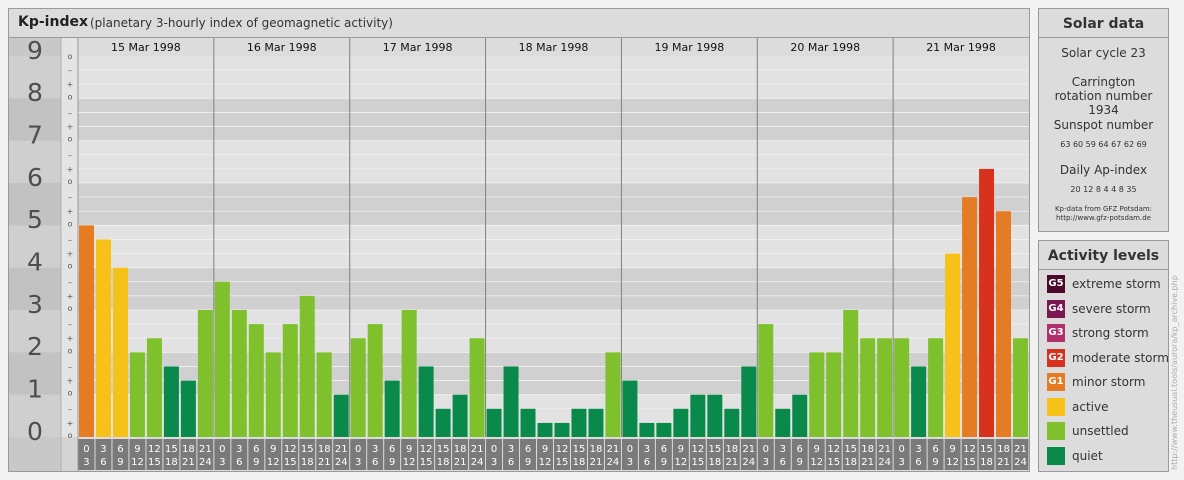 The image size is (1184, 480). Describe the element at coordinates (1103, 218) in the screenshot. I see `source-link: http://www.gfz-potsdam.de` at that location.